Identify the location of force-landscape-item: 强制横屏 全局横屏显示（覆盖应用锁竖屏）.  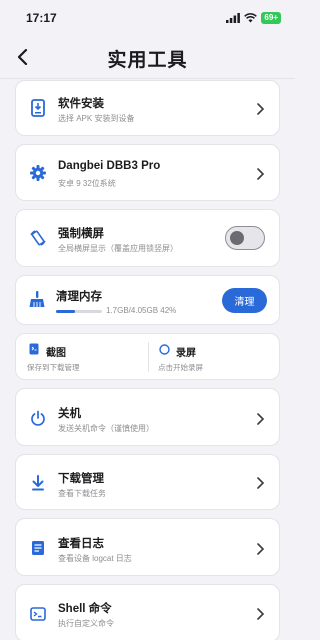
(147, 238).